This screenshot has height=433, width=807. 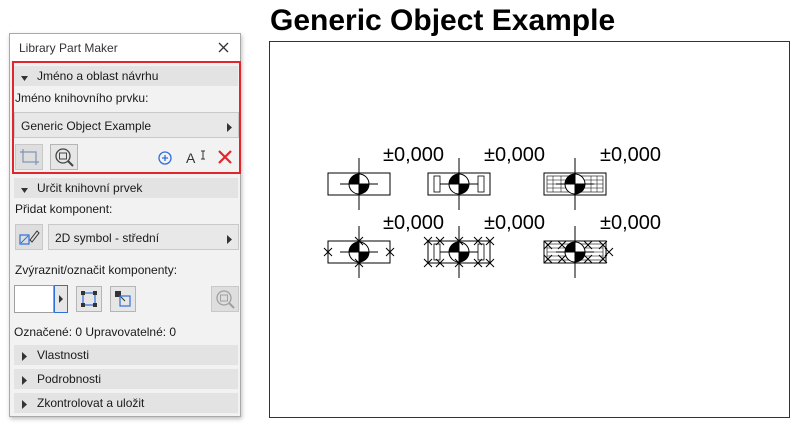 I want to click on page-title: Generic Object Example, so click(x=443, y=20).